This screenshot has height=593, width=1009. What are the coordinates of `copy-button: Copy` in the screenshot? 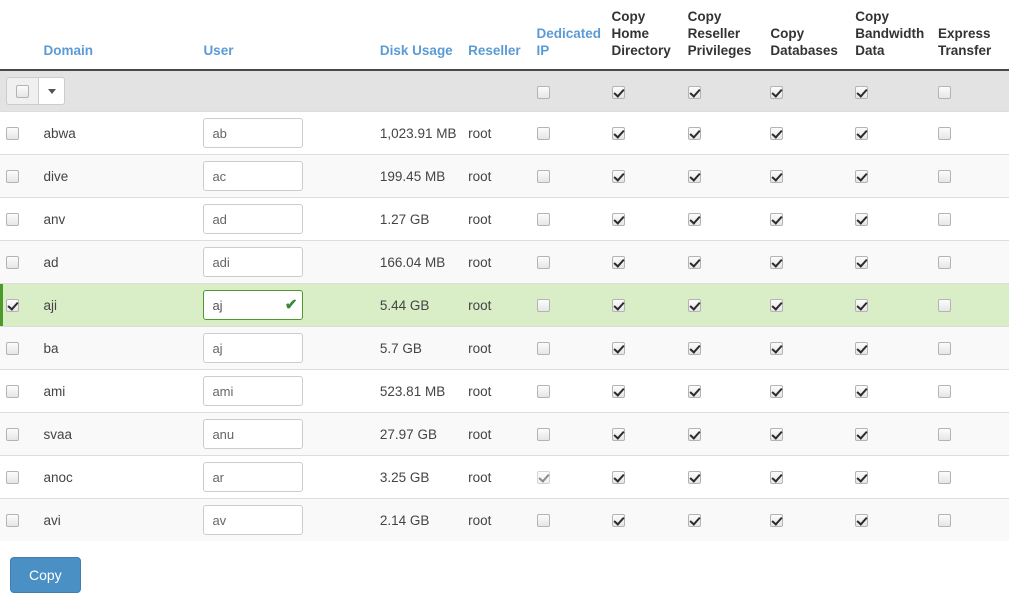 It's located at (45, 575).